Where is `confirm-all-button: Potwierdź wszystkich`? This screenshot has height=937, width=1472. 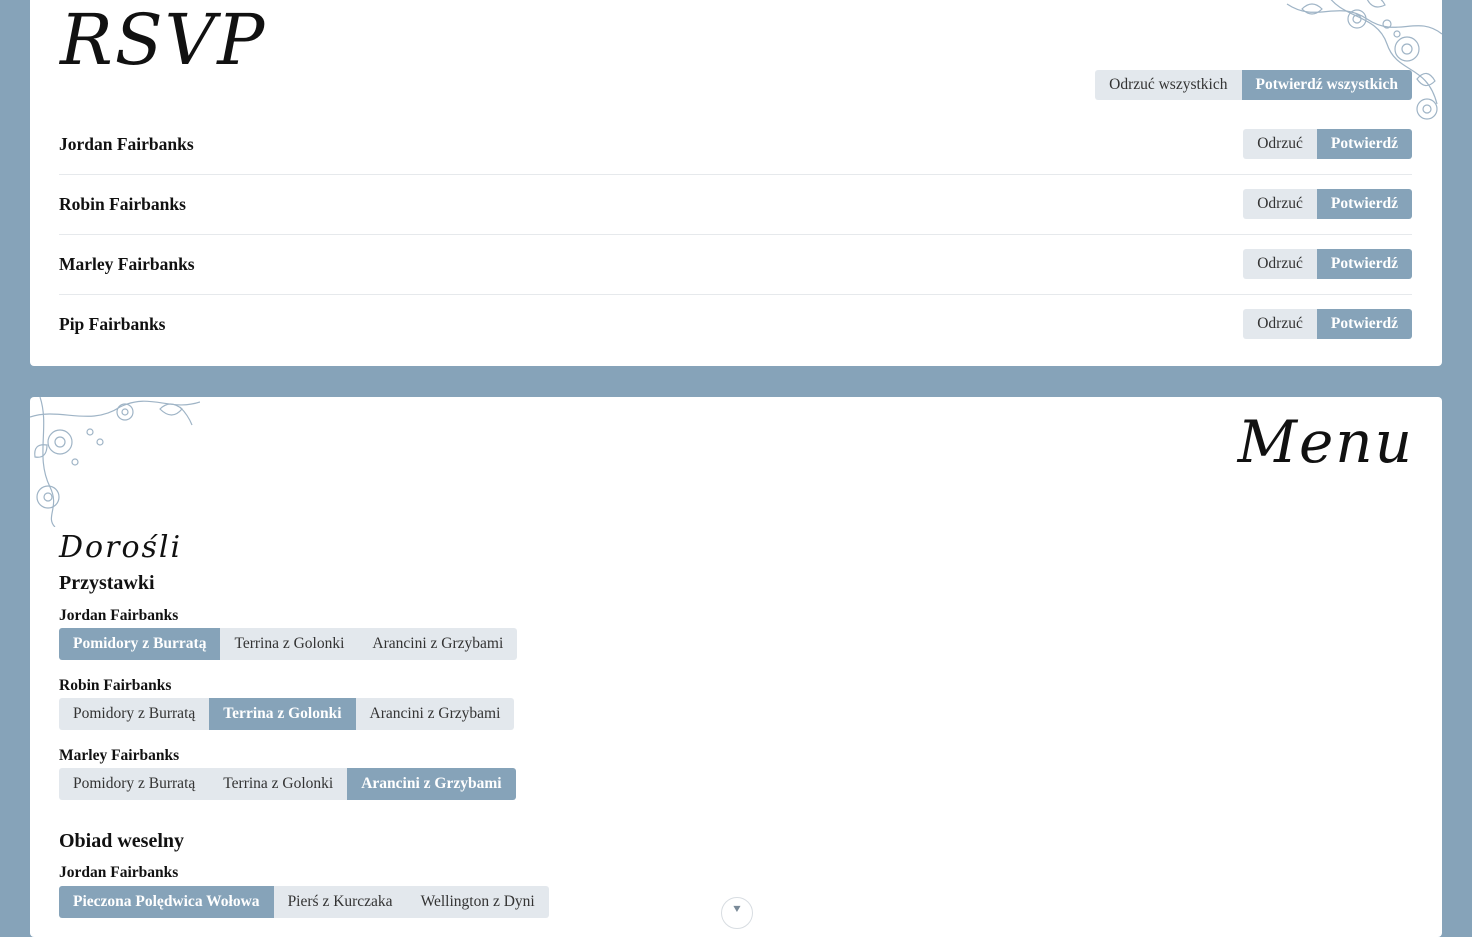 confirm-all-button: Potwierdź wszystkich is located at coordinates (1326, 85).